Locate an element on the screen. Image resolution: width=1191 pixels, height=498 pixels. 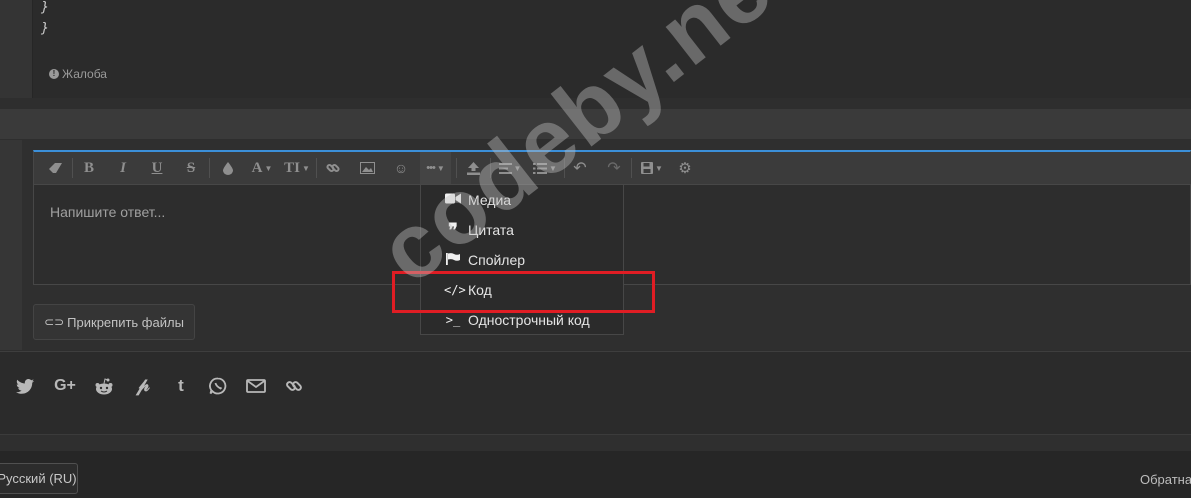
attach-files-label: Прикрепить файлы is located at coordinates (125, 322).